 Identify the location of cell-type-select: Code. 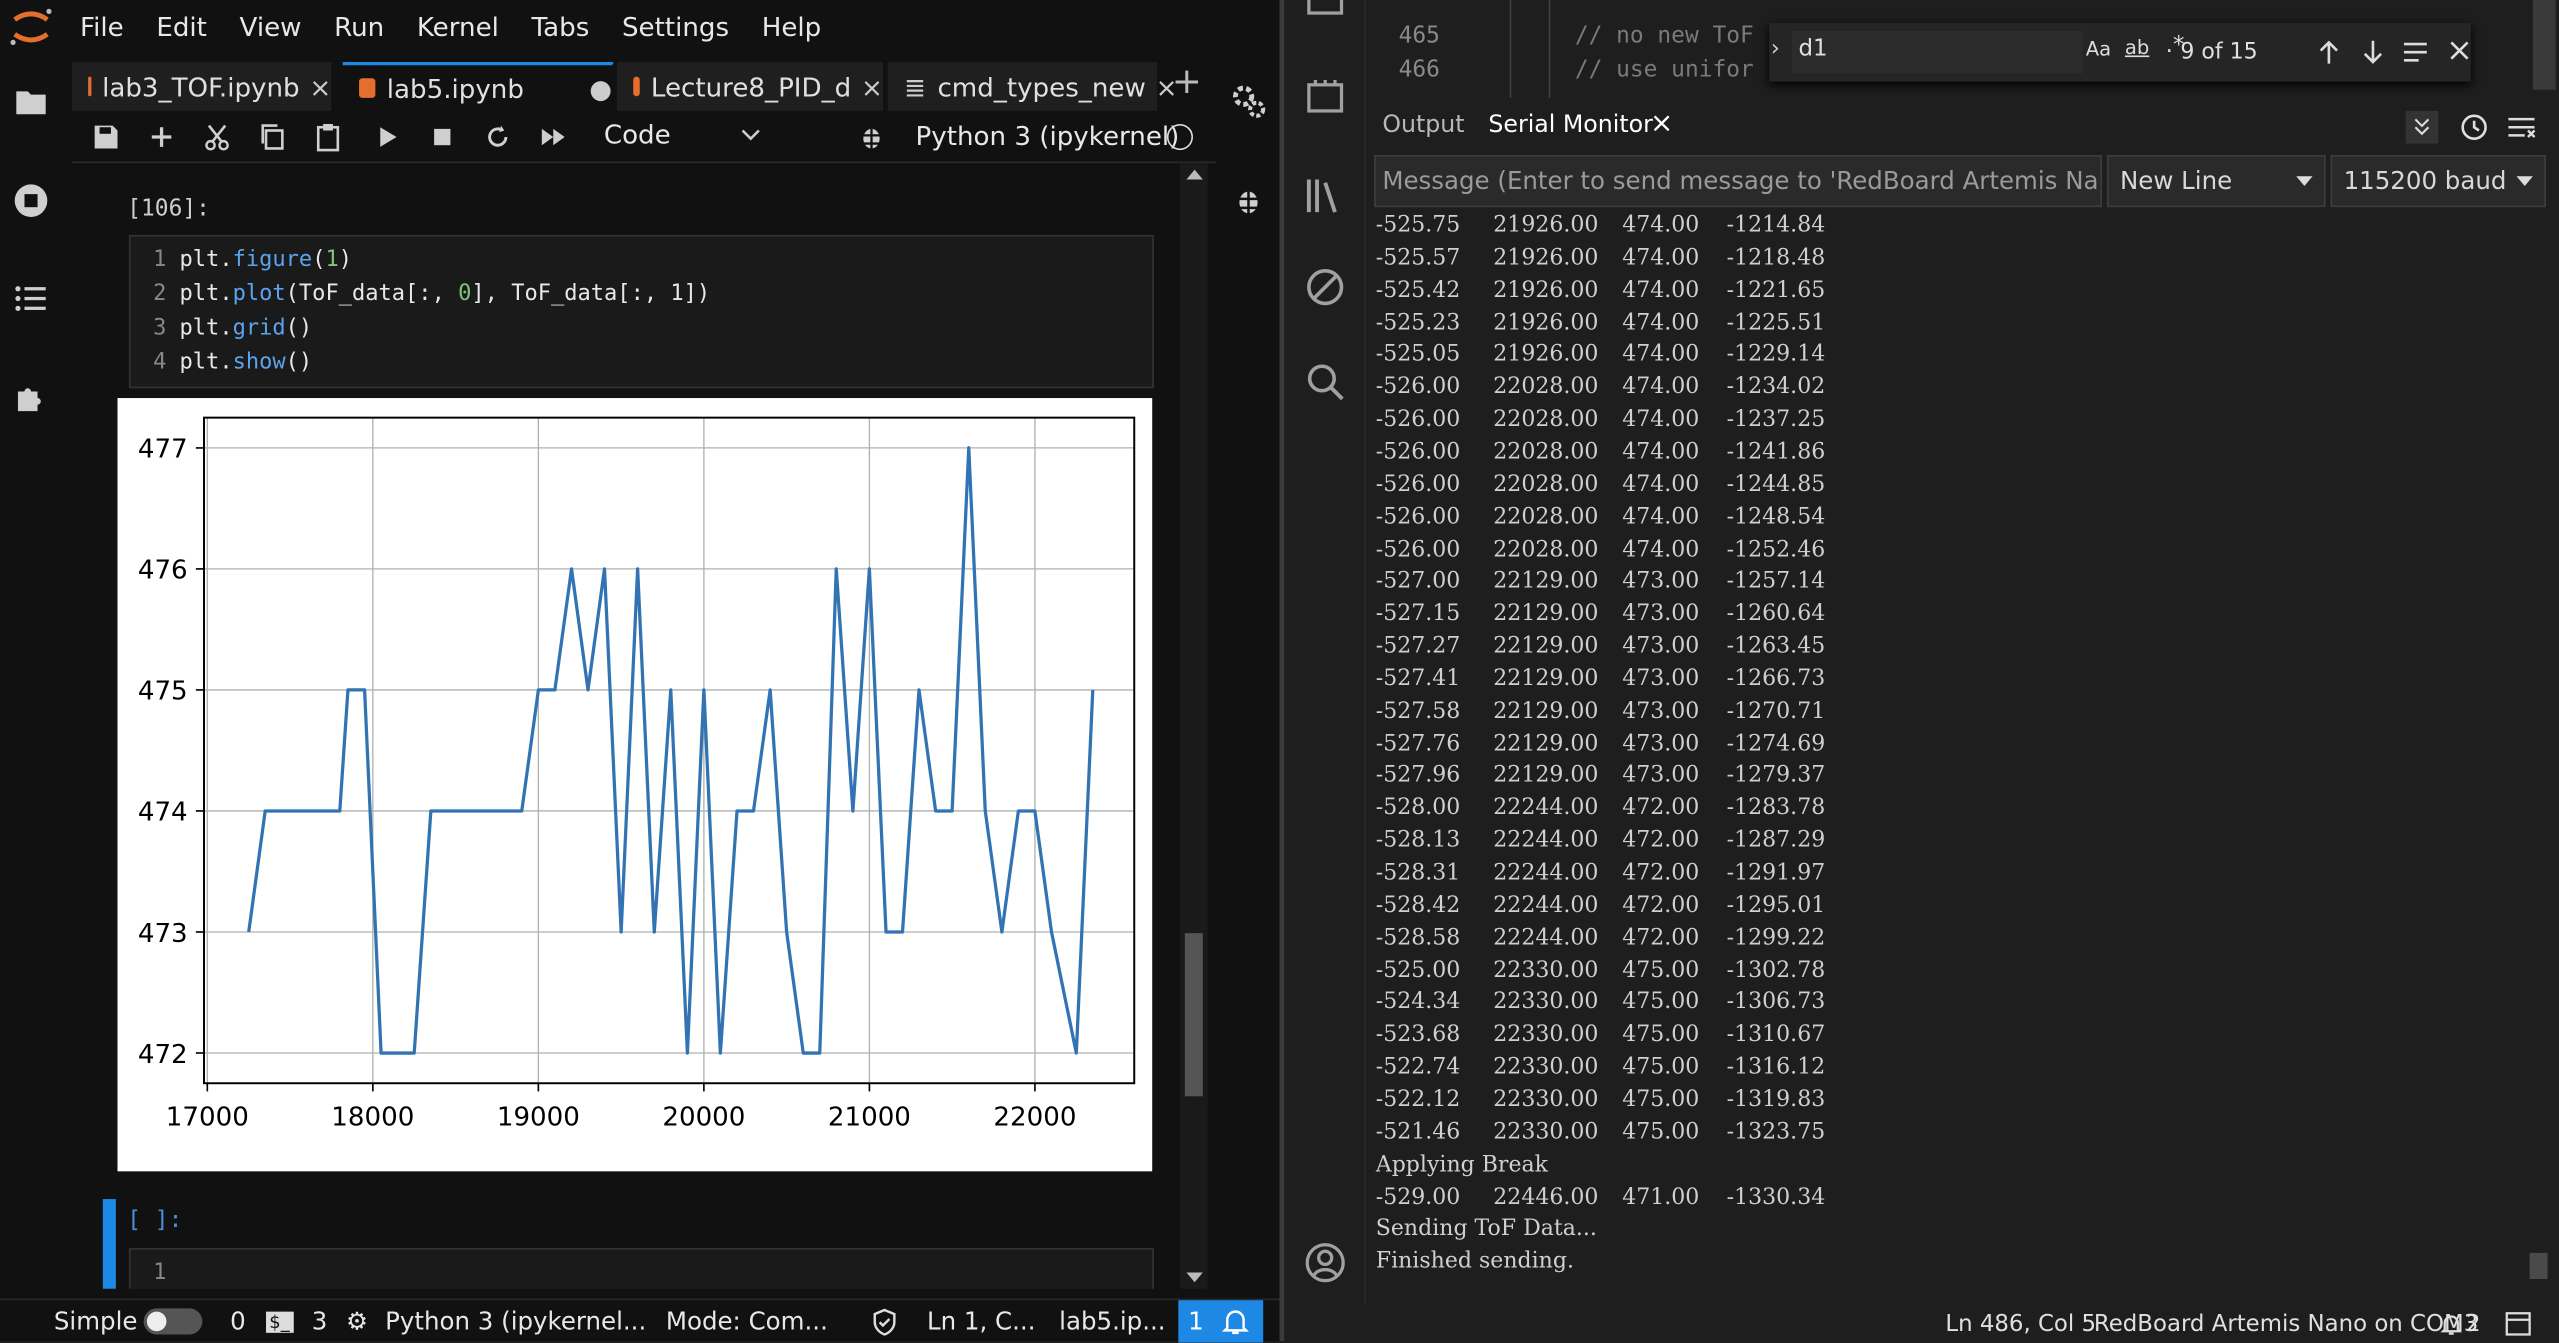
(685, 137).